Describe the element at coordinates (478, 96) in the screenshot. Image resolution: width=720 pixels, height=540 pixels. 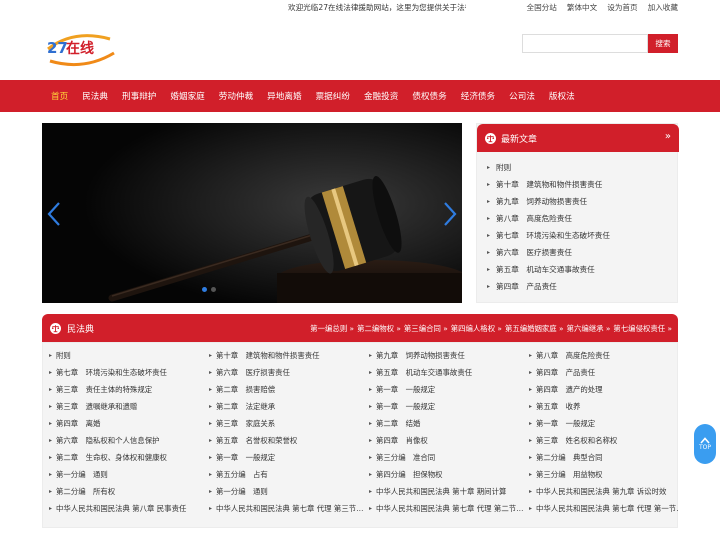
I see `nav-item-economic-debts: 经济债务` at that location.